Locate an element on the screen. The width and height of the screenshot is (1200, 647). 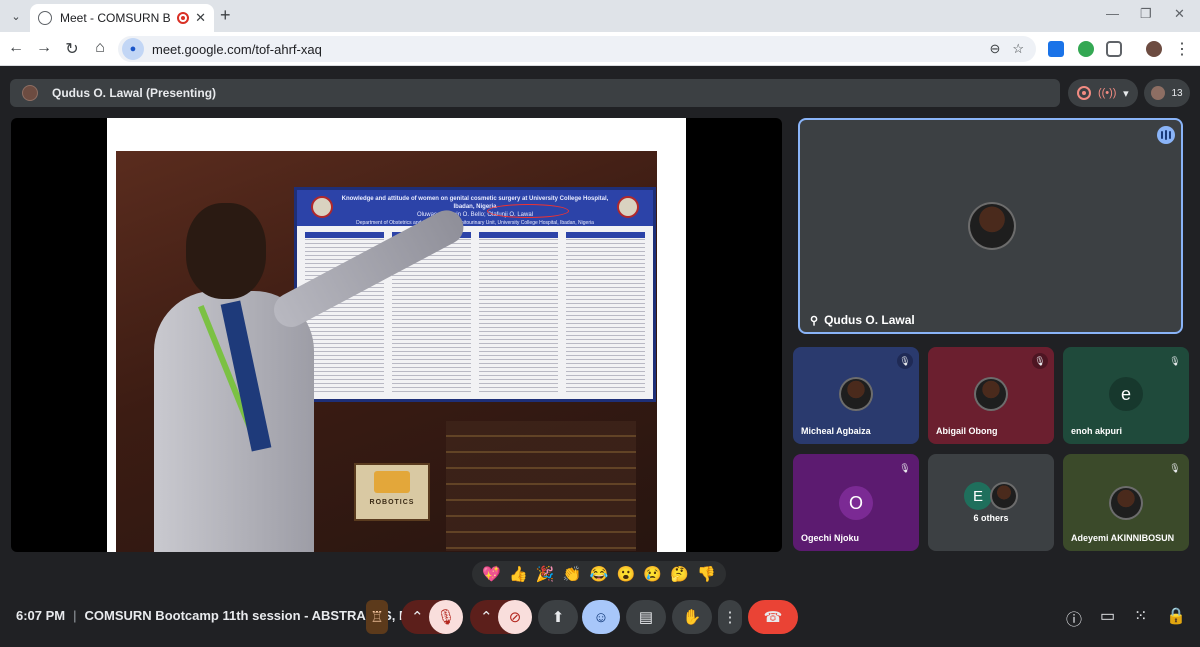
live-stream-icon: ((•)) is located at coordinates (1107, 93).